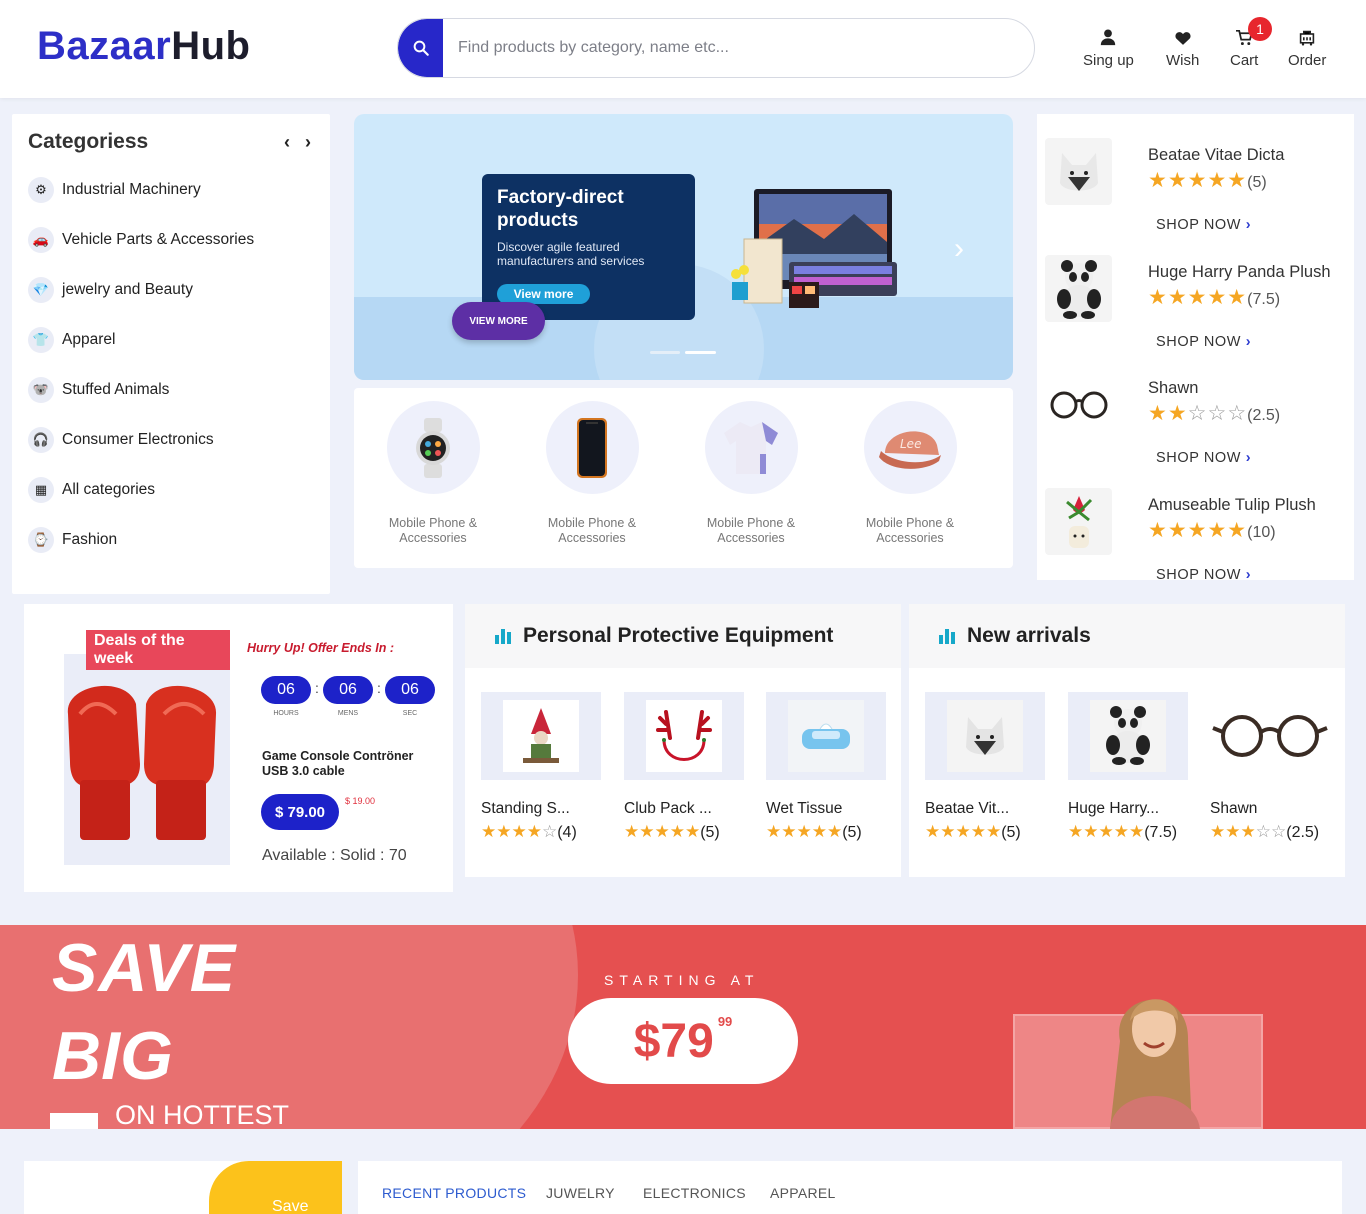 This screenshot has height=1214, width=1366. I want to click on tshirt-icon, so click(751, 447).